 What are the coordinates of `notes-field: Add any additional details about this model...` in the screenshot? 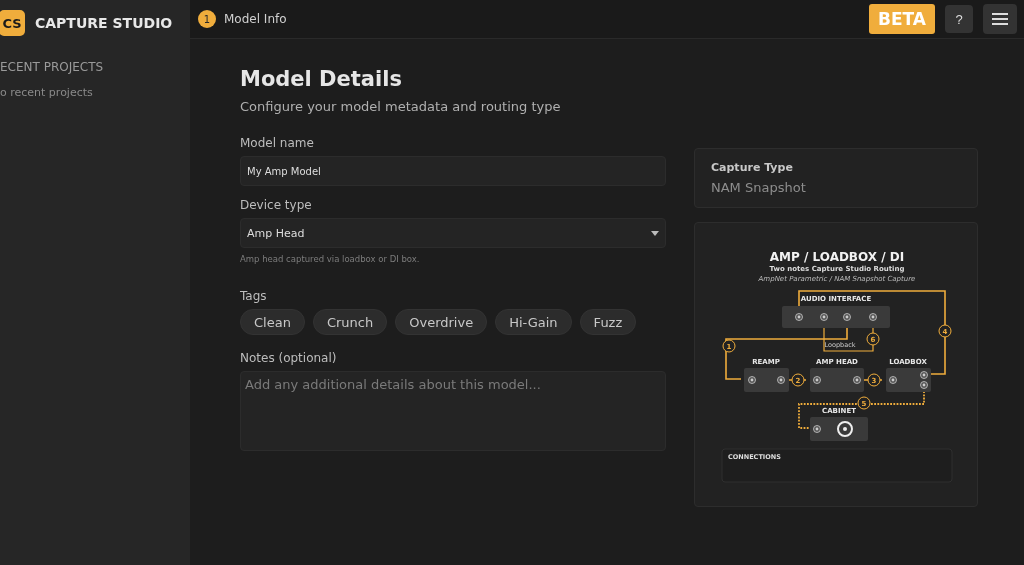 It's located at (453, 411).